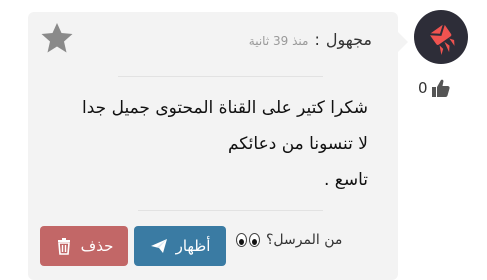  What do you see at coordinates (345, 180) in the screenshot?
I see `comment-line: تاسع .` at bounding box center [345, 180].